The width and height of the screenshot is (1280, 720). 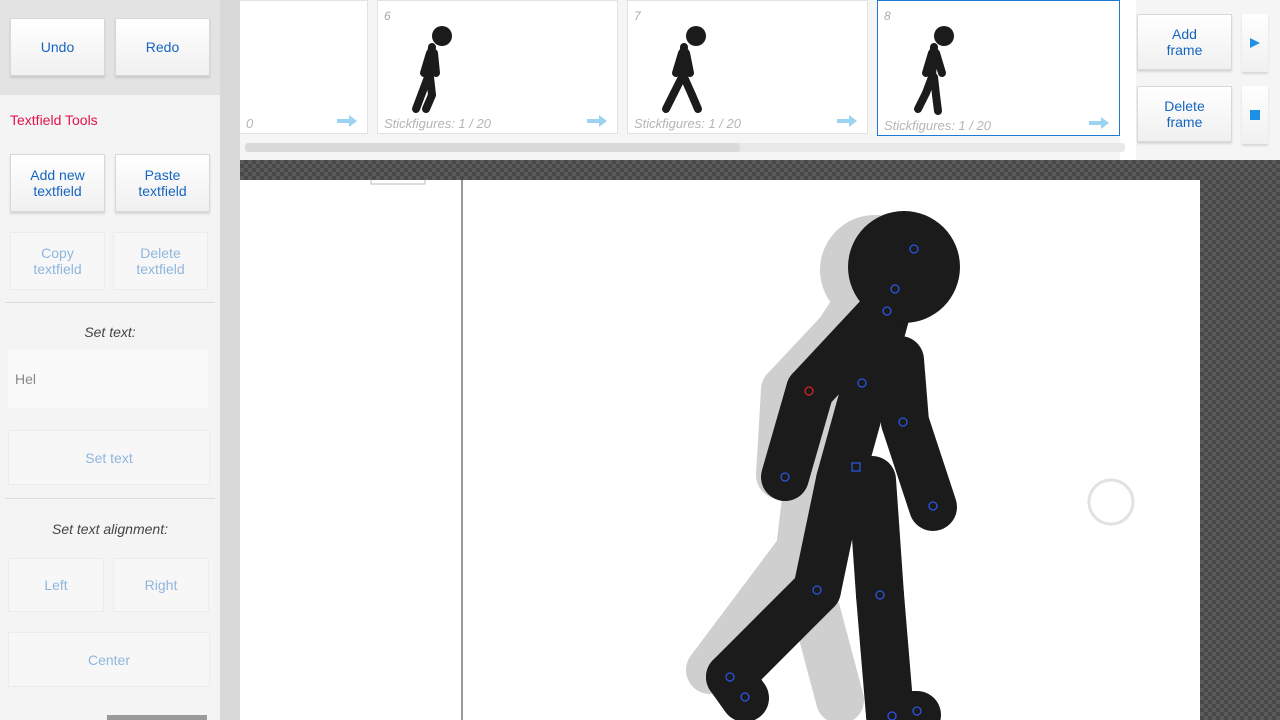 I want to click on redo-button: Redo, so click(x=162, y=47).